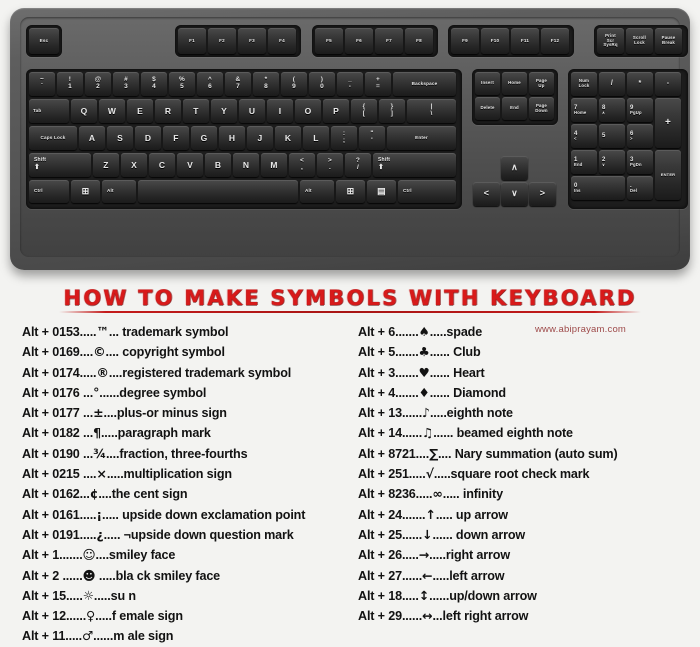 The width and height of the screenshot is (700, 647). Describe the element at coordinates (316, 138) in the screenshot. I see `key-l: L` at that location.